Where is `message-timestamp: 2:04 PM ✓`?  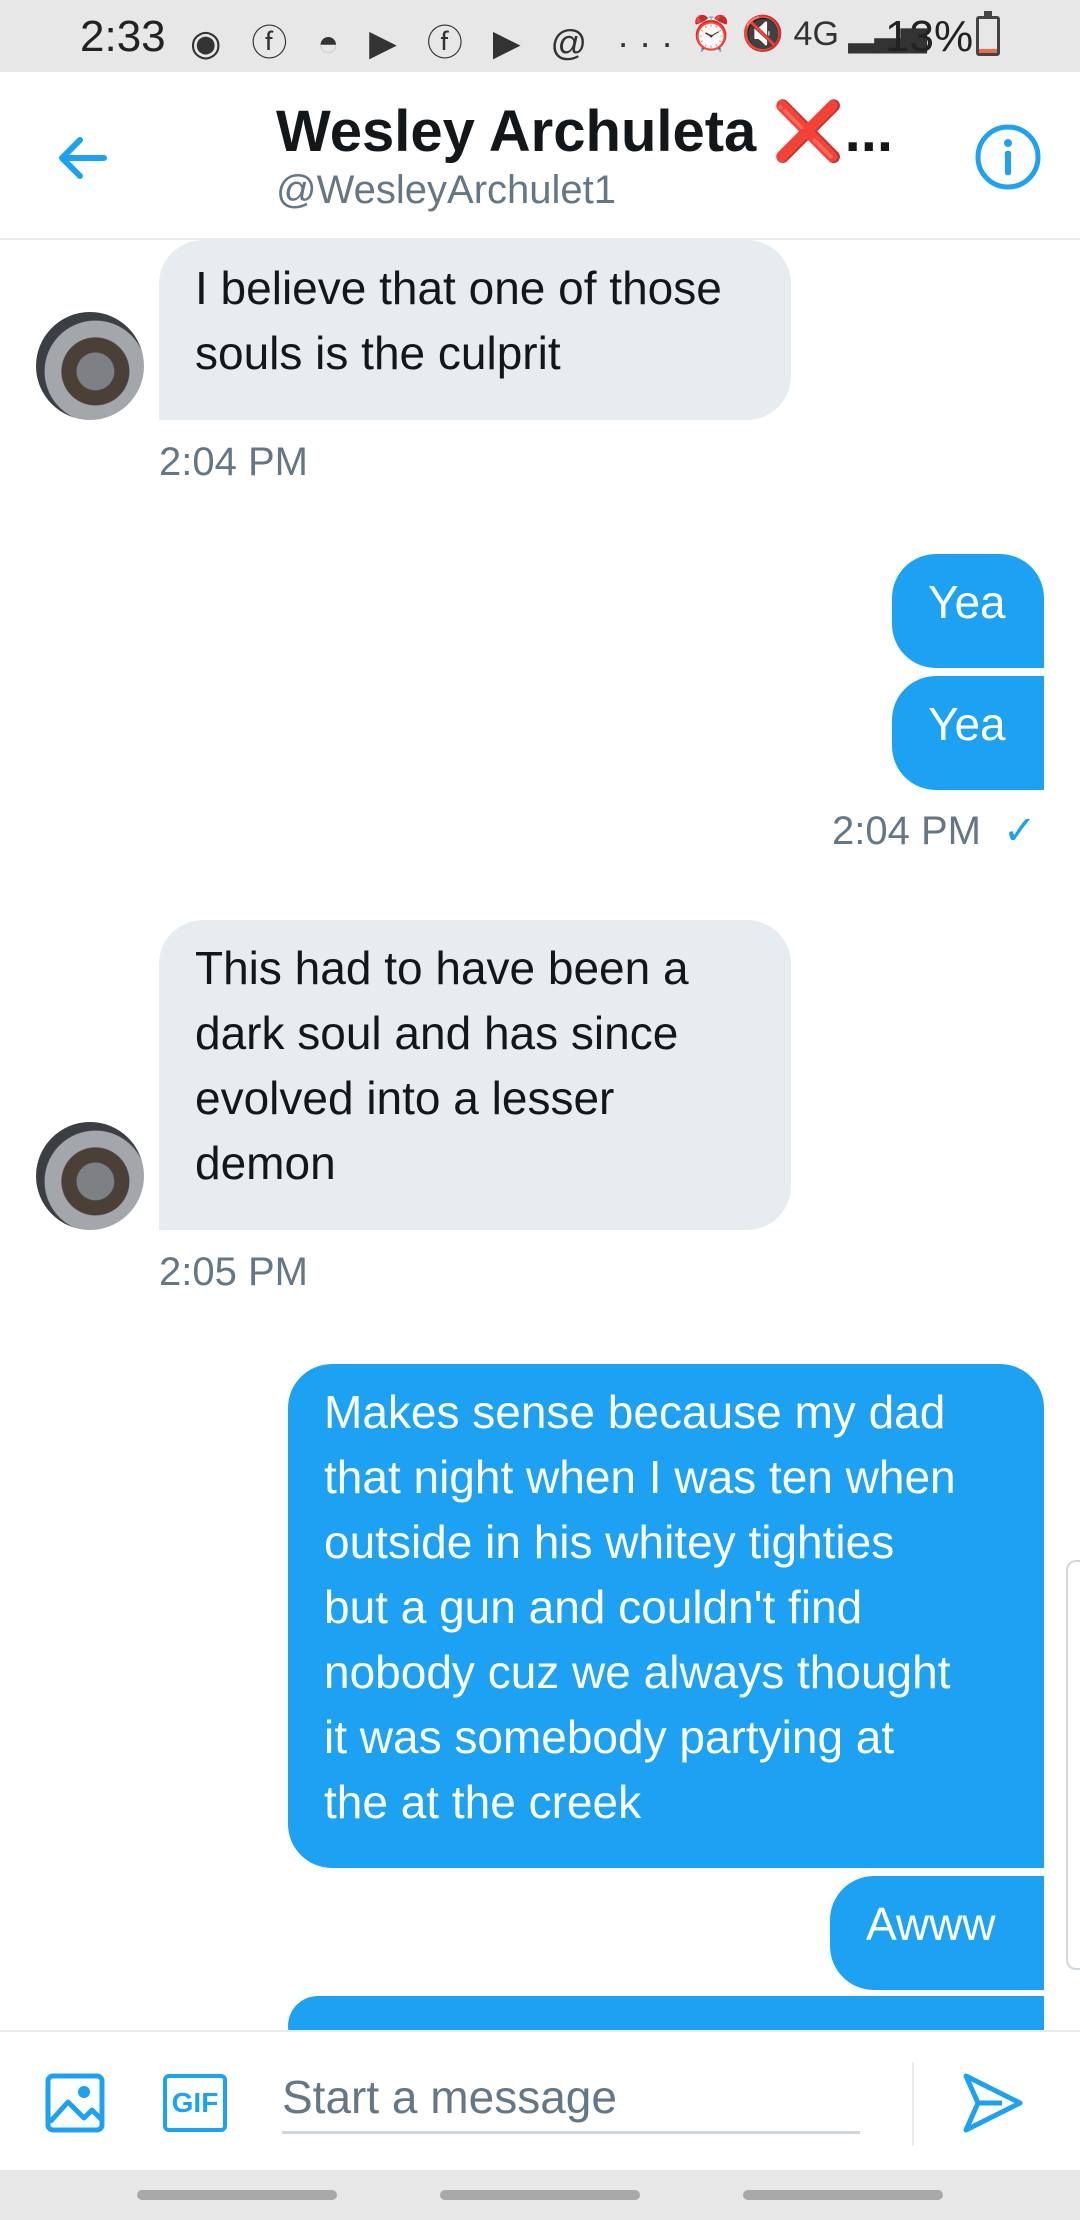 message-timestamp: 2:04 PM ✓ is located at coordinates (934, 831).